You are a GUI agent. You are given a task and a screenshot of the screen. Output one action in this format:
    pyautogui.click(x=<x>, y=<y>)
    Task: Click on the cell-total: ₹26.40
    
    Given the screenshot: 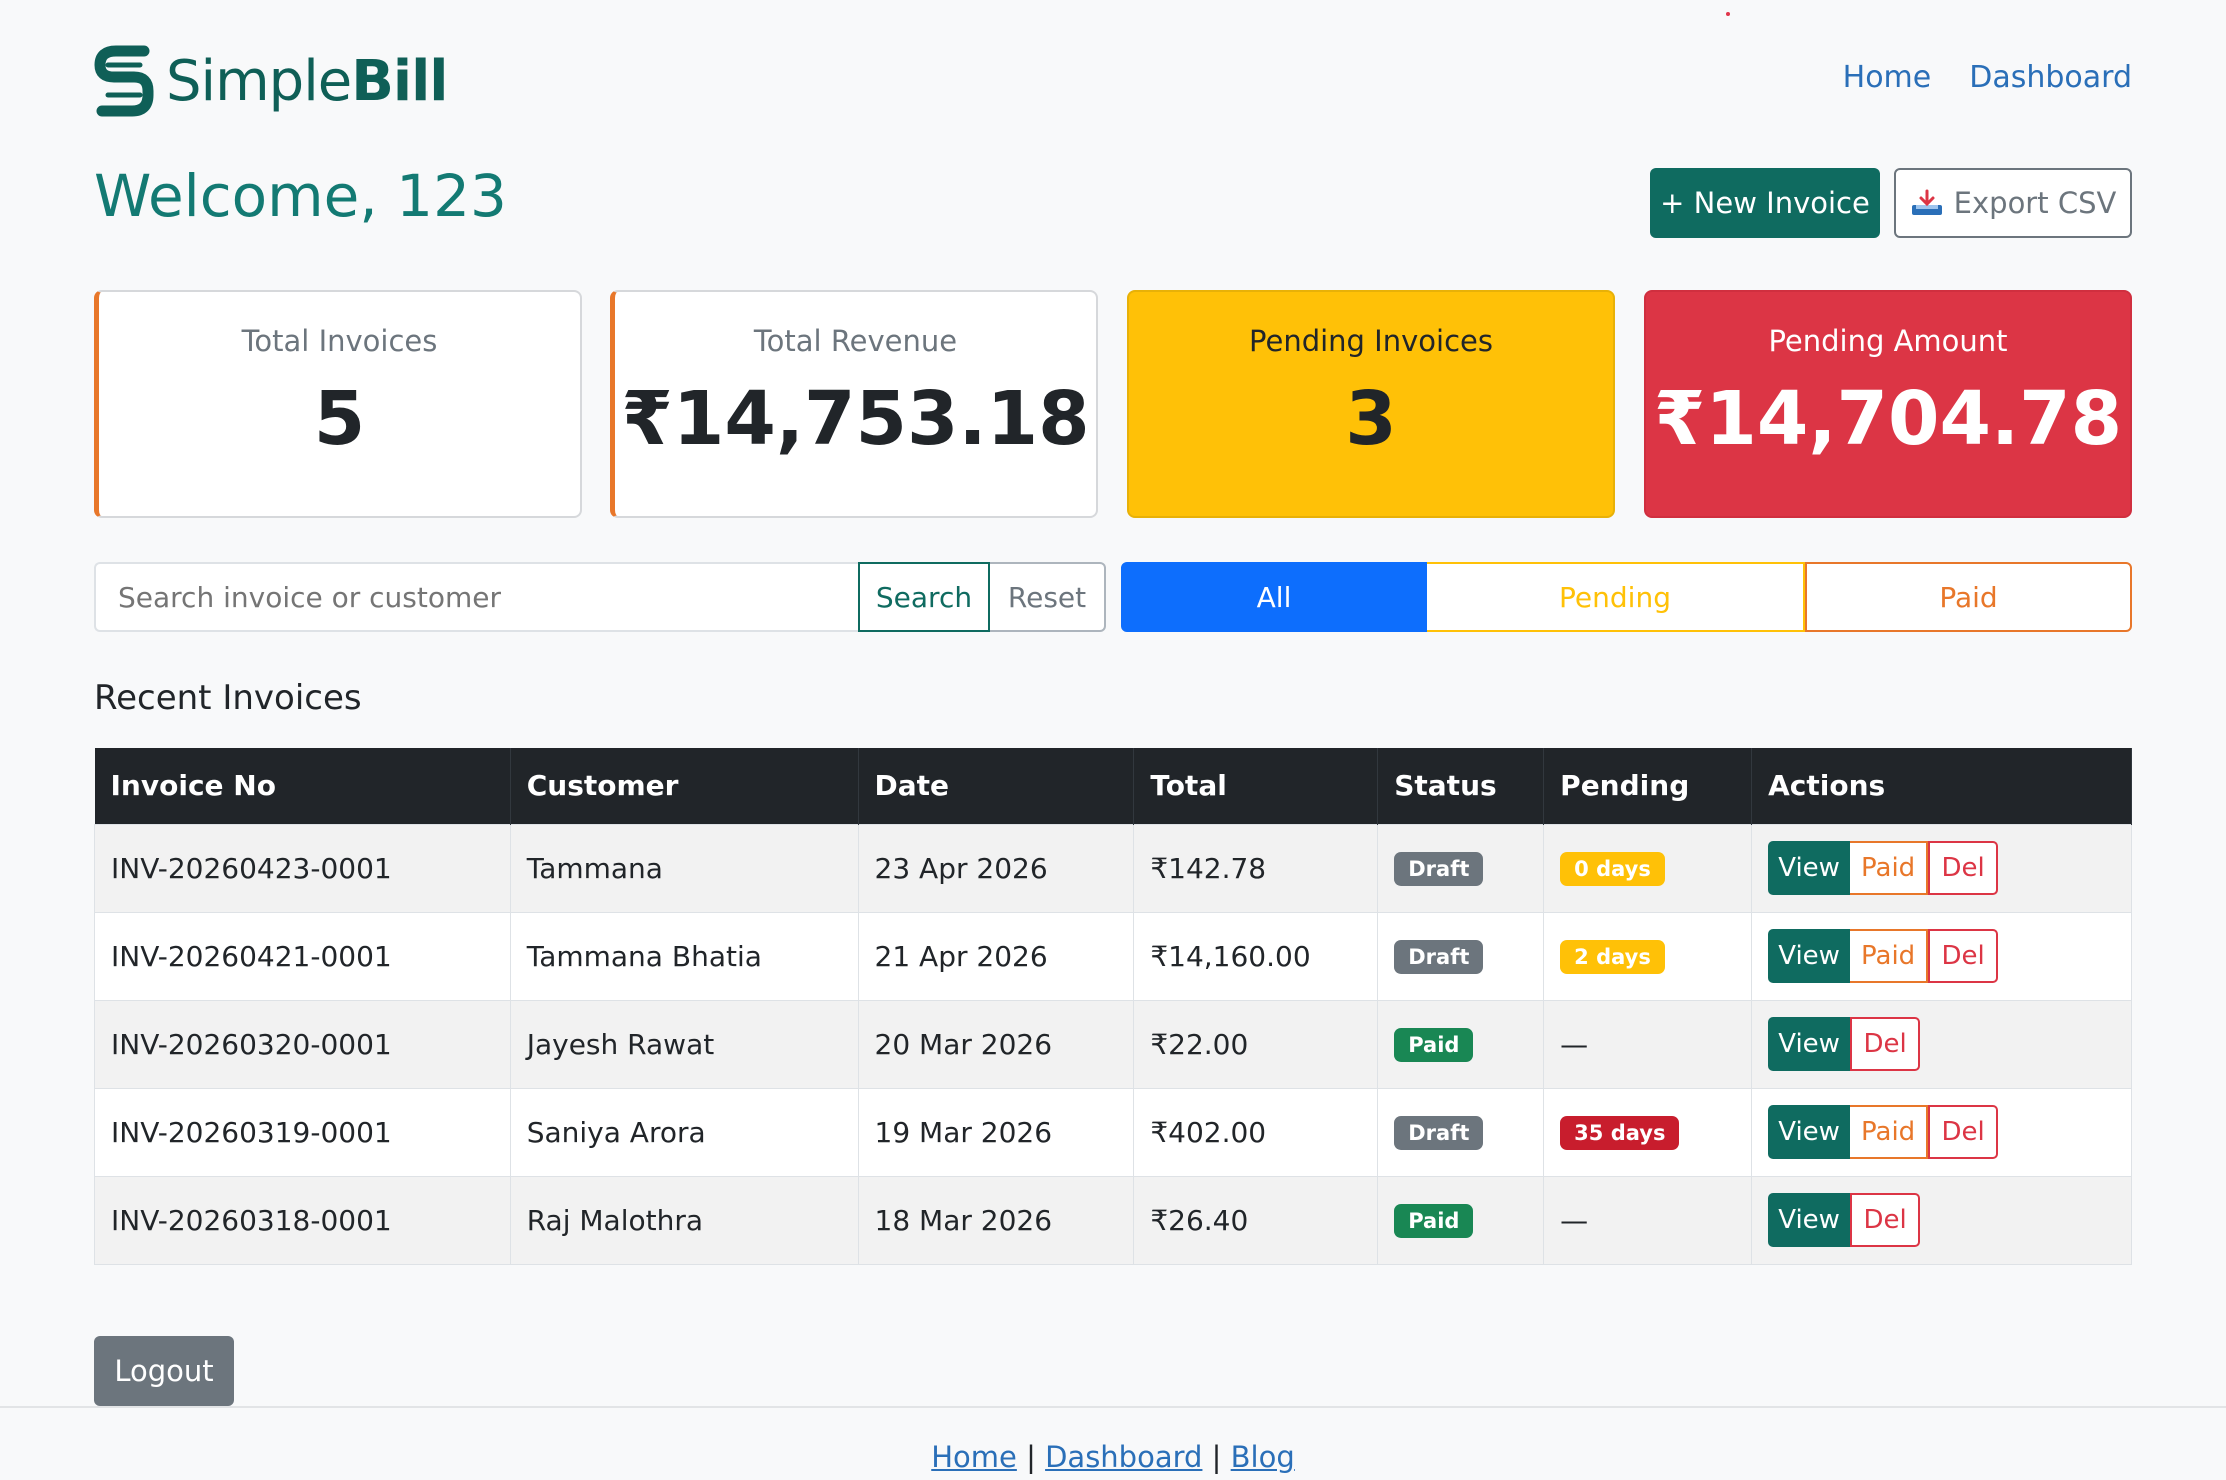 What is the action you would take?
    pyautogui.click(x=1256, y=1220)
    